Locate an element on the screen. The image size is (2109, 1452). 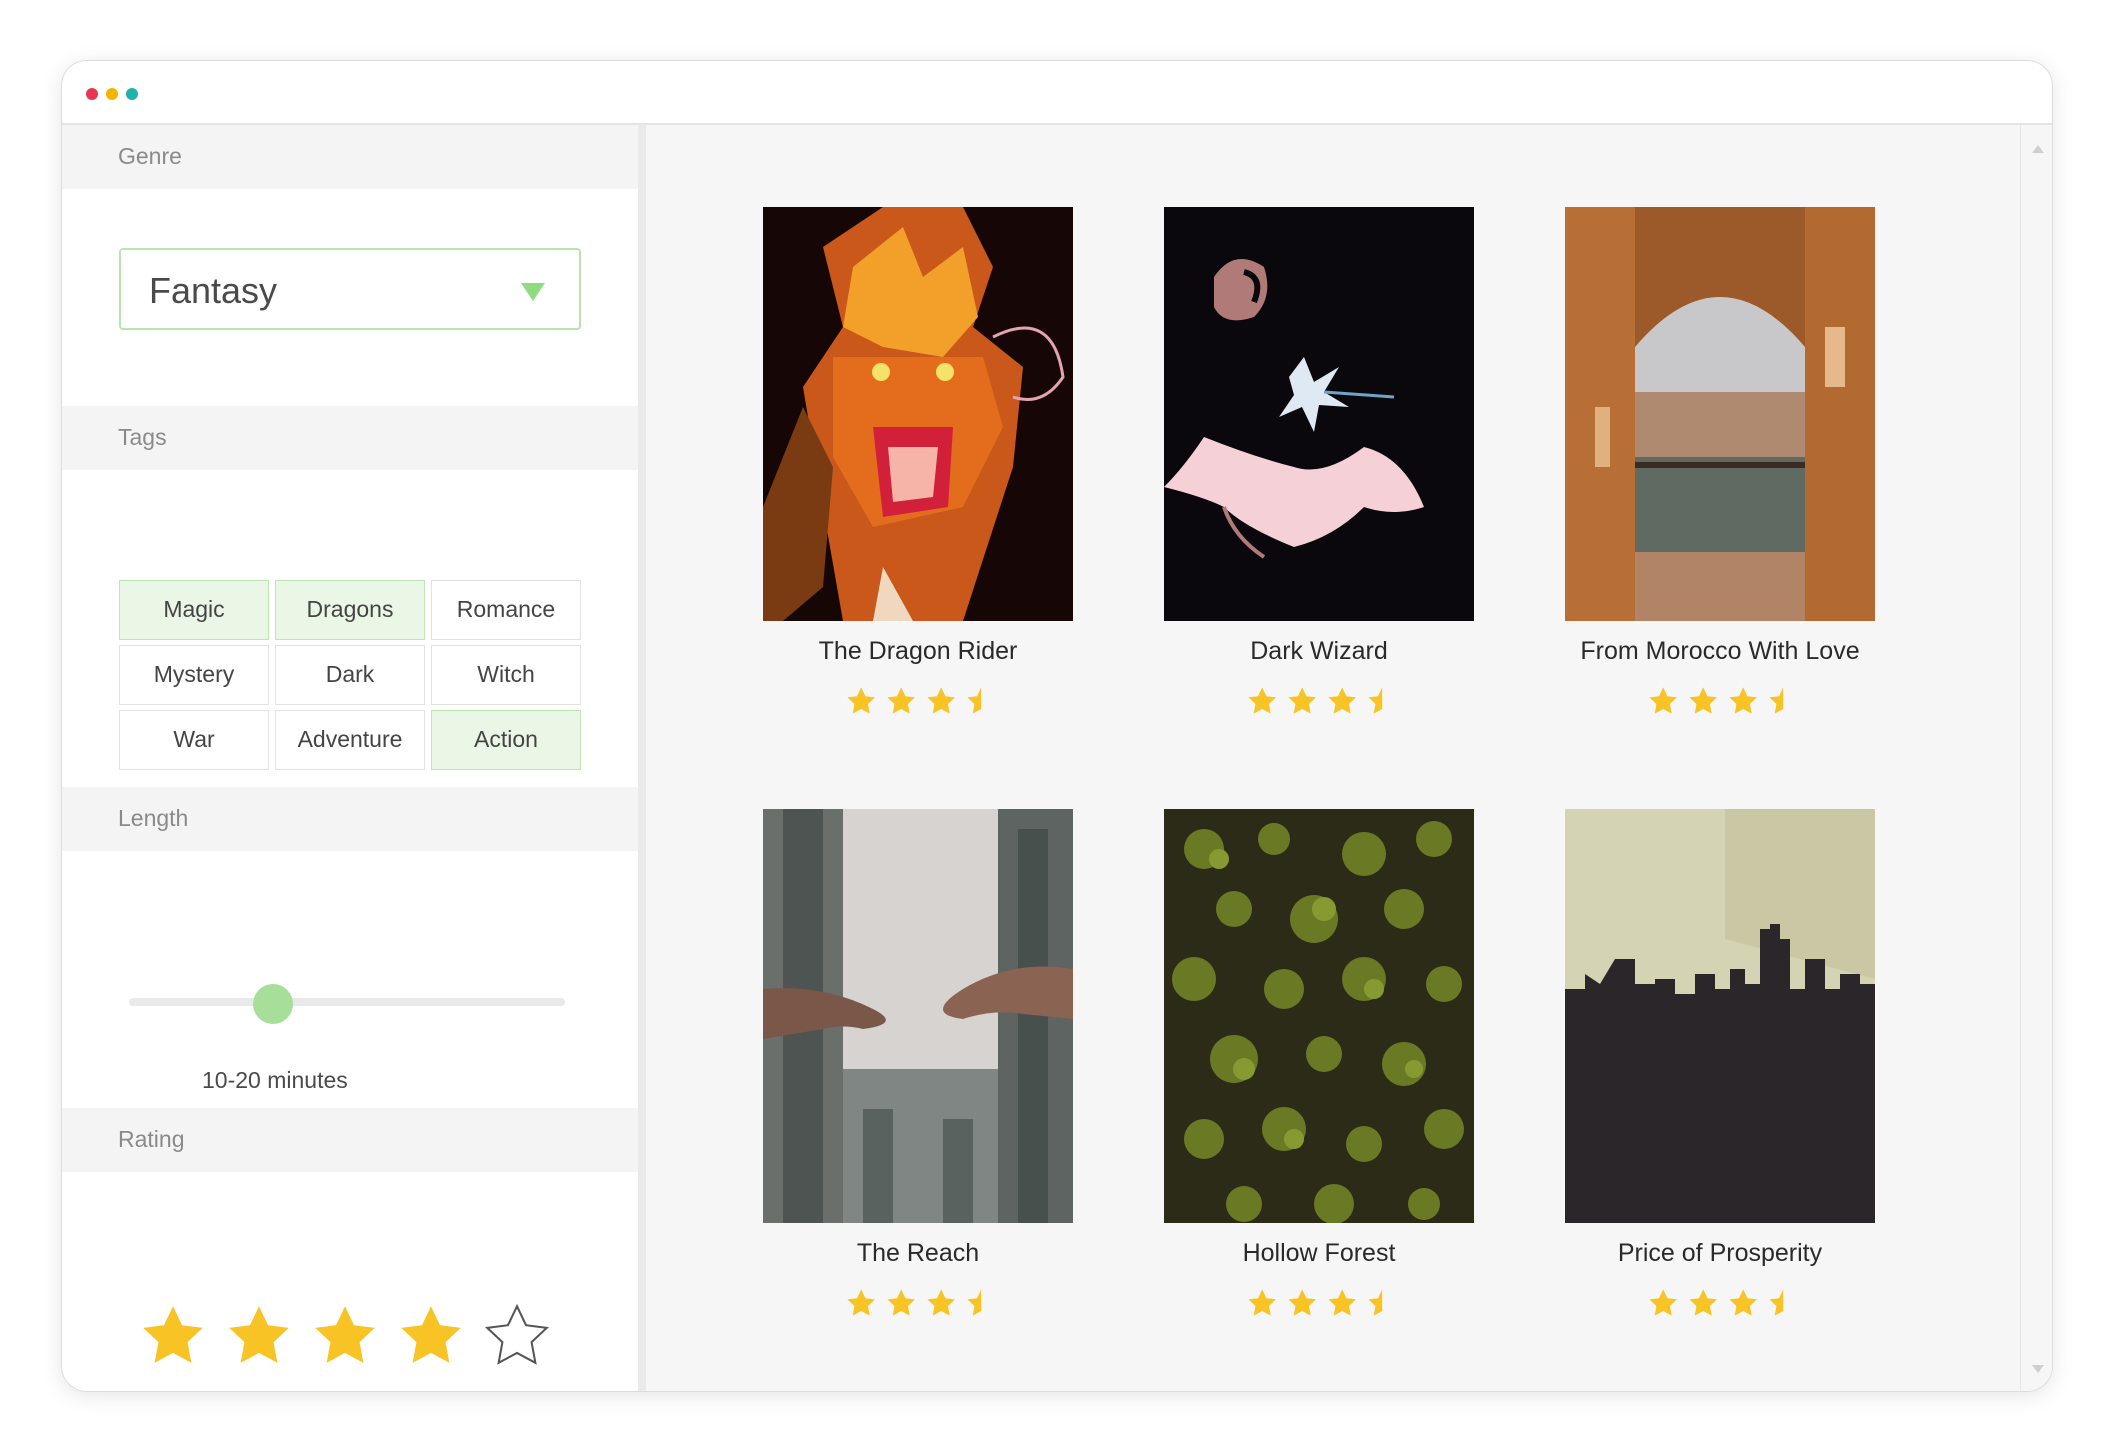
triangle-down-icon is located at coordinates (533, 292).